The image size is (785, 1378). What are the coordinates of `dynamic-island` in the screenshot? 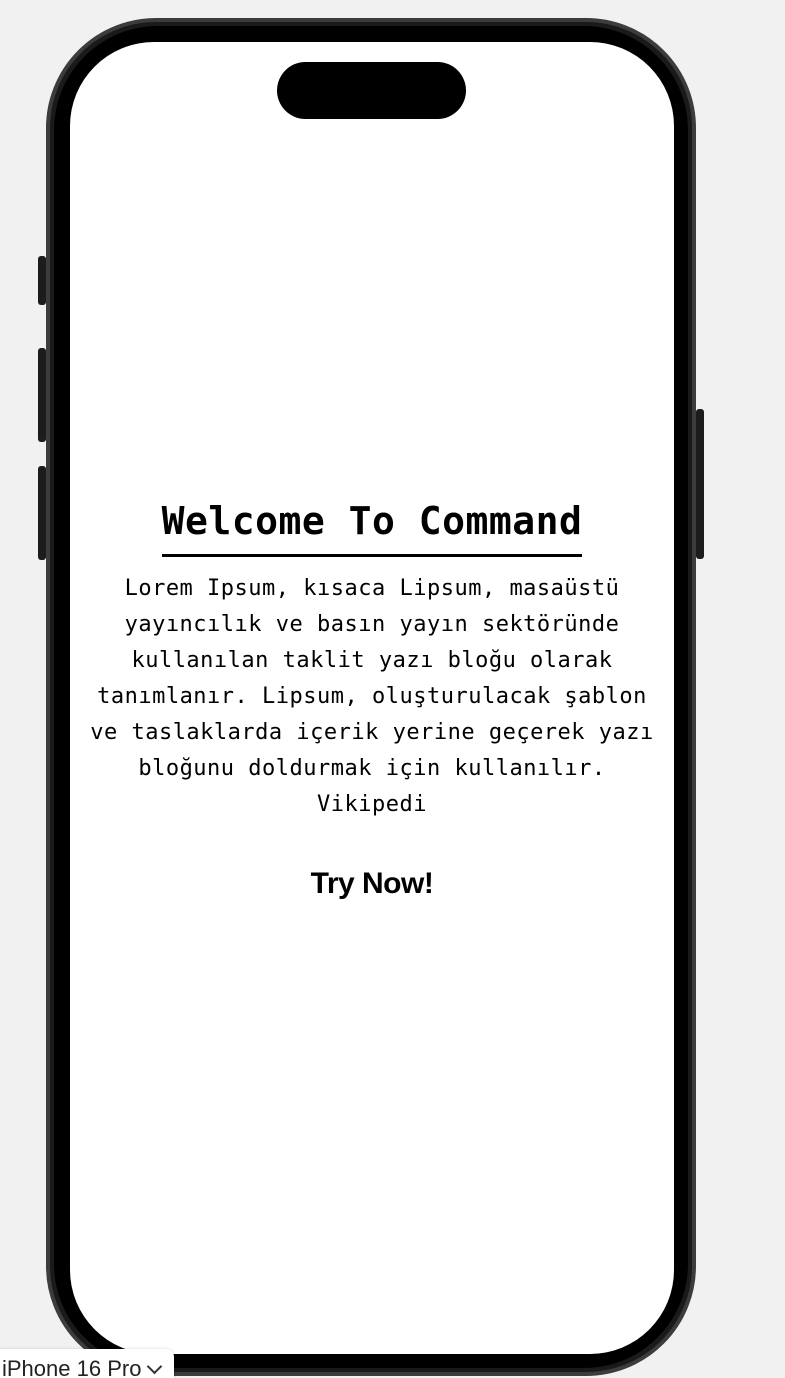 It's located at (371, 90).